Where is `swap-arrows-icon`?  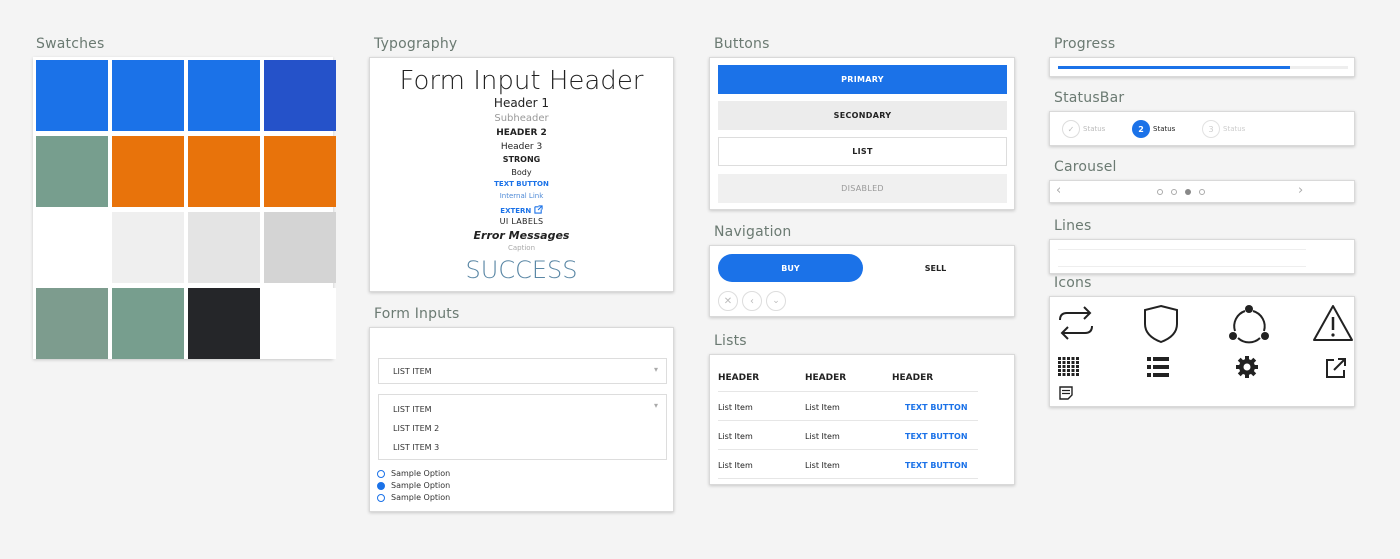
swap-arrows-icon is located at coordinates (1076, 323).